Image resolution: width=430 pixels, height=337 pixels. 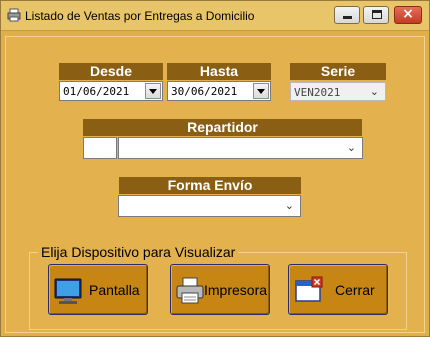 I want to click on desde-dropdown-button, so click(x=153, y=91).